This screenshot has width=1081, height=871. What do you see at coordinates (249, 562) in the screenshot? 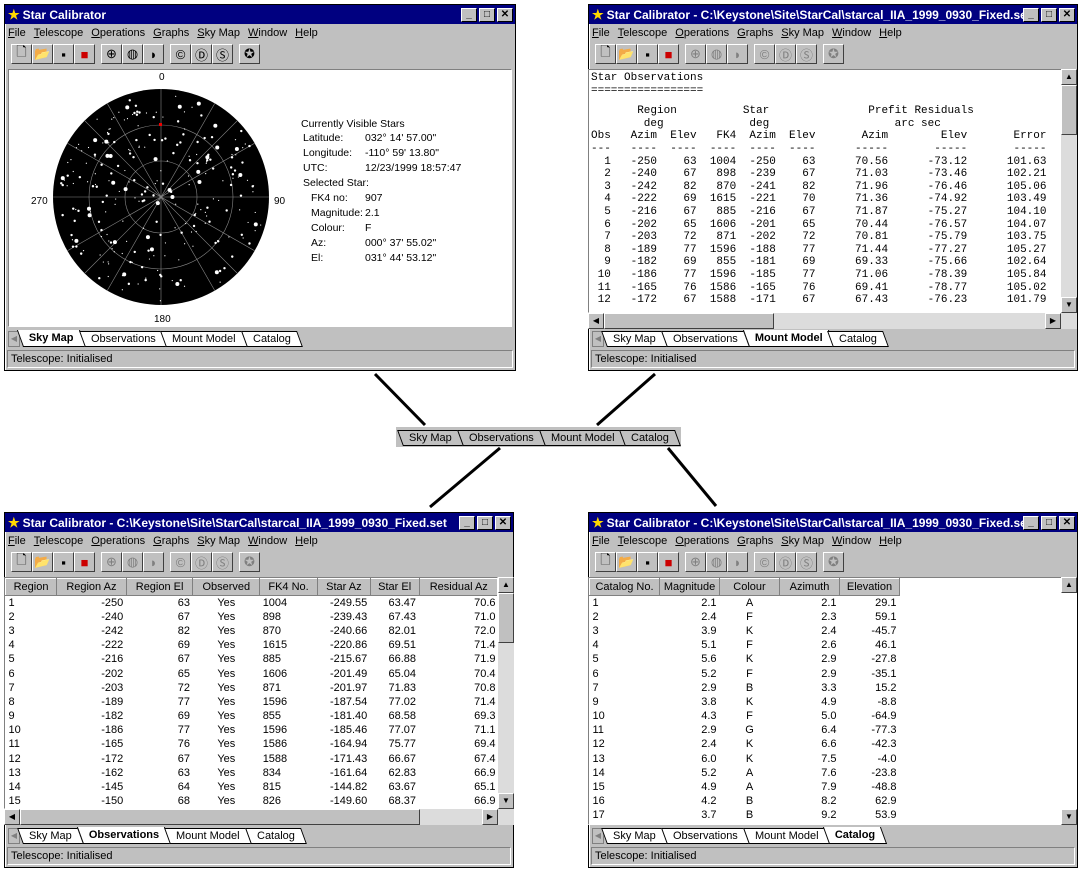
I see `calibrate-icon: ✪` at bounding box center [249, 562].